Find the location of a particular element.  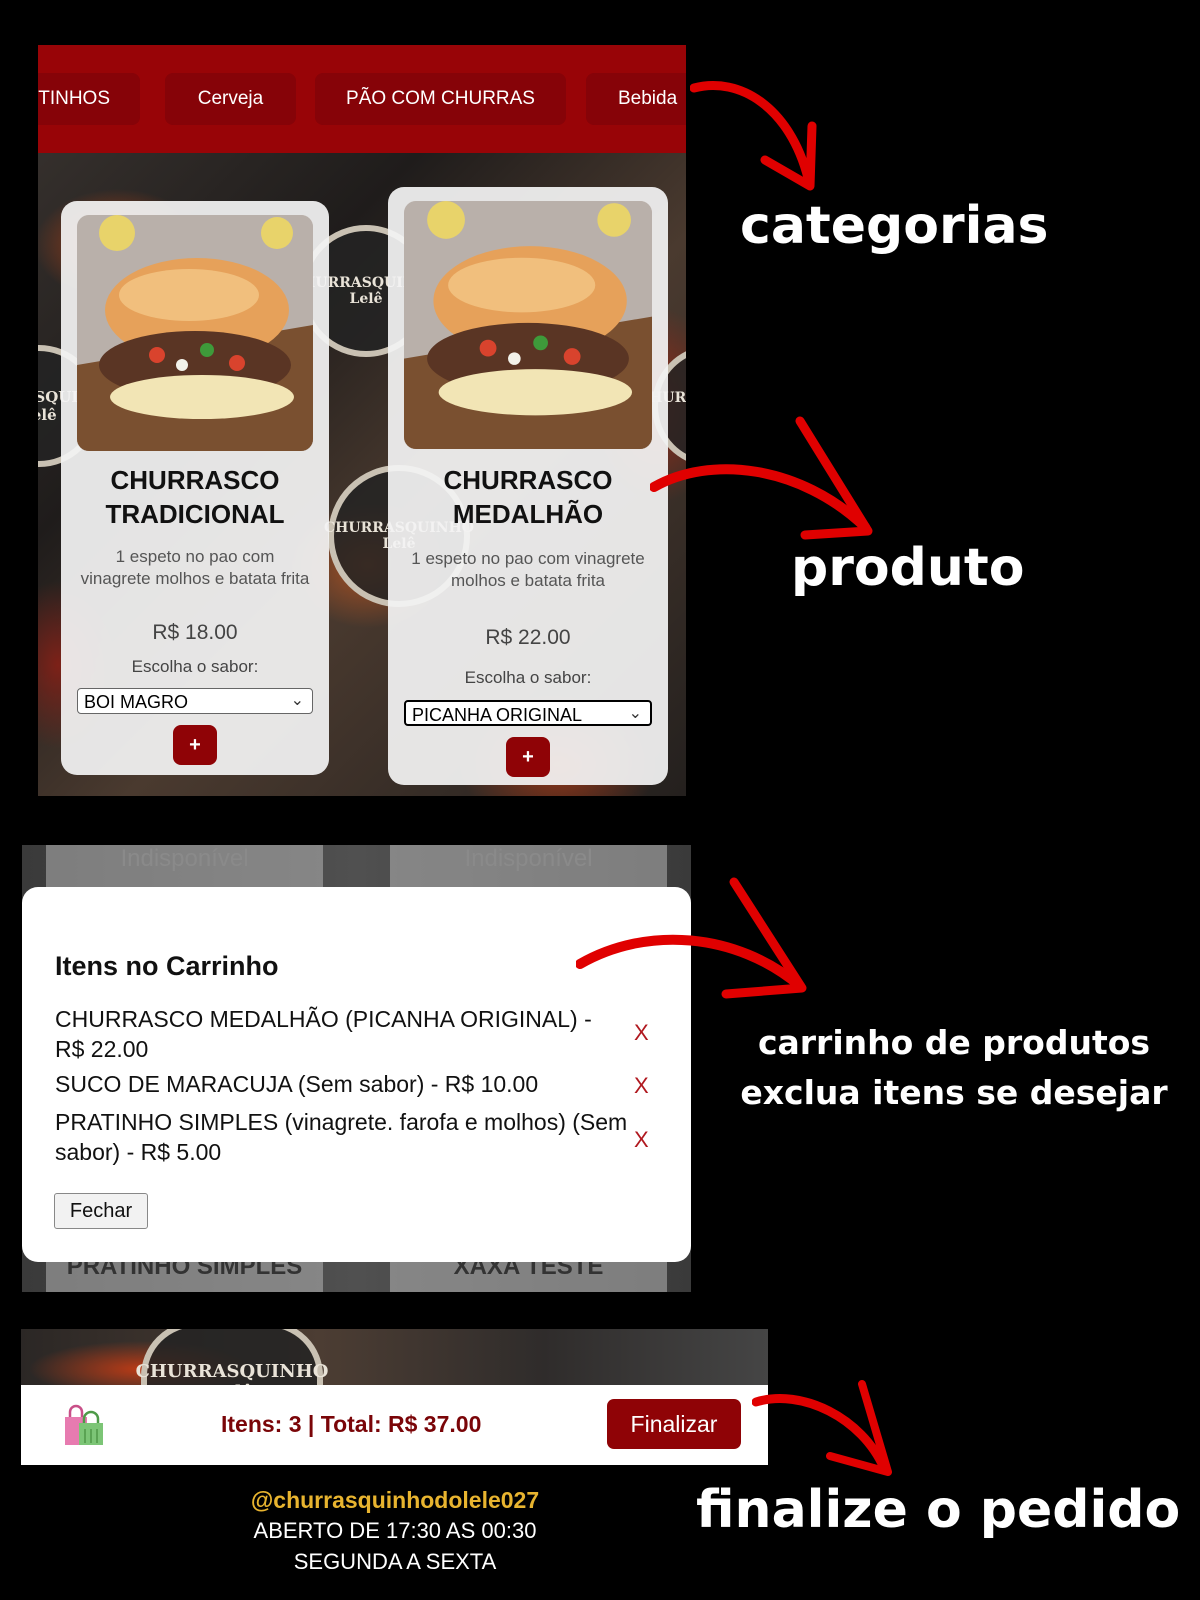

close-button-label: Fechar is located at coordinates (101, 1210).